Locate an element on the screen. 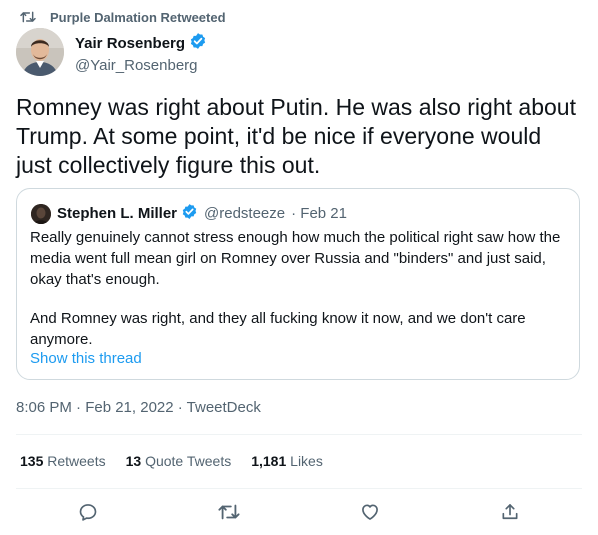  retweets-count: 135 is located at coordinates (32, 461).